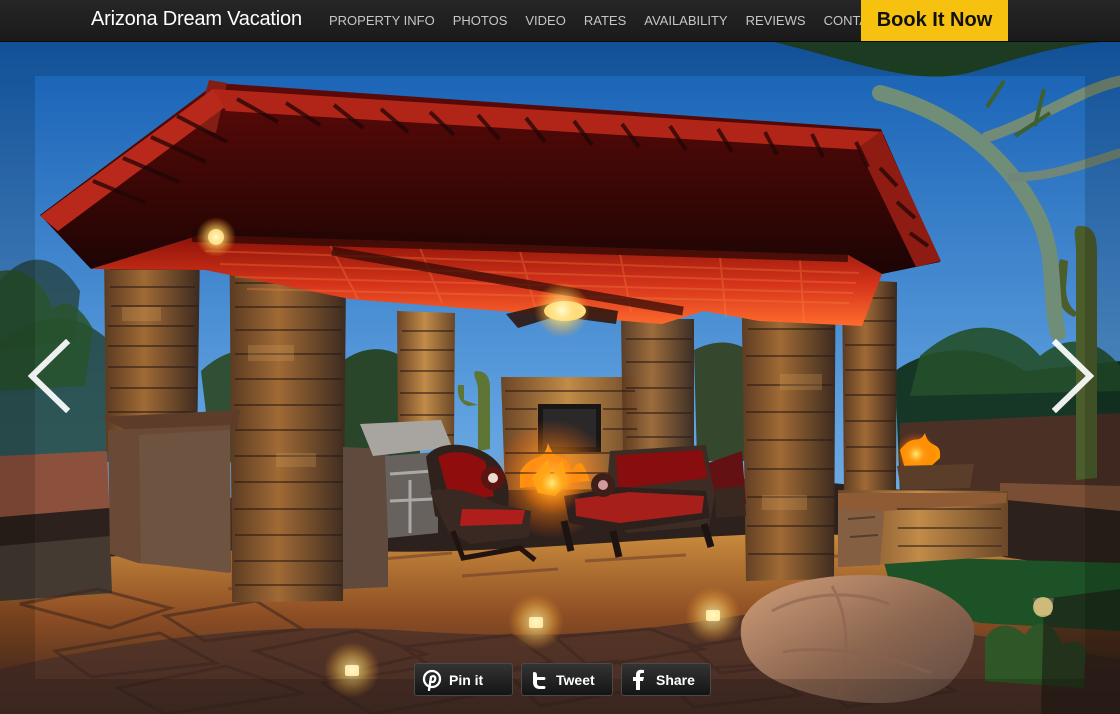 The height and width of the screenshot is (714, 1120). I want to click on nav-reviews: REVIEWS, so click(776, 20).